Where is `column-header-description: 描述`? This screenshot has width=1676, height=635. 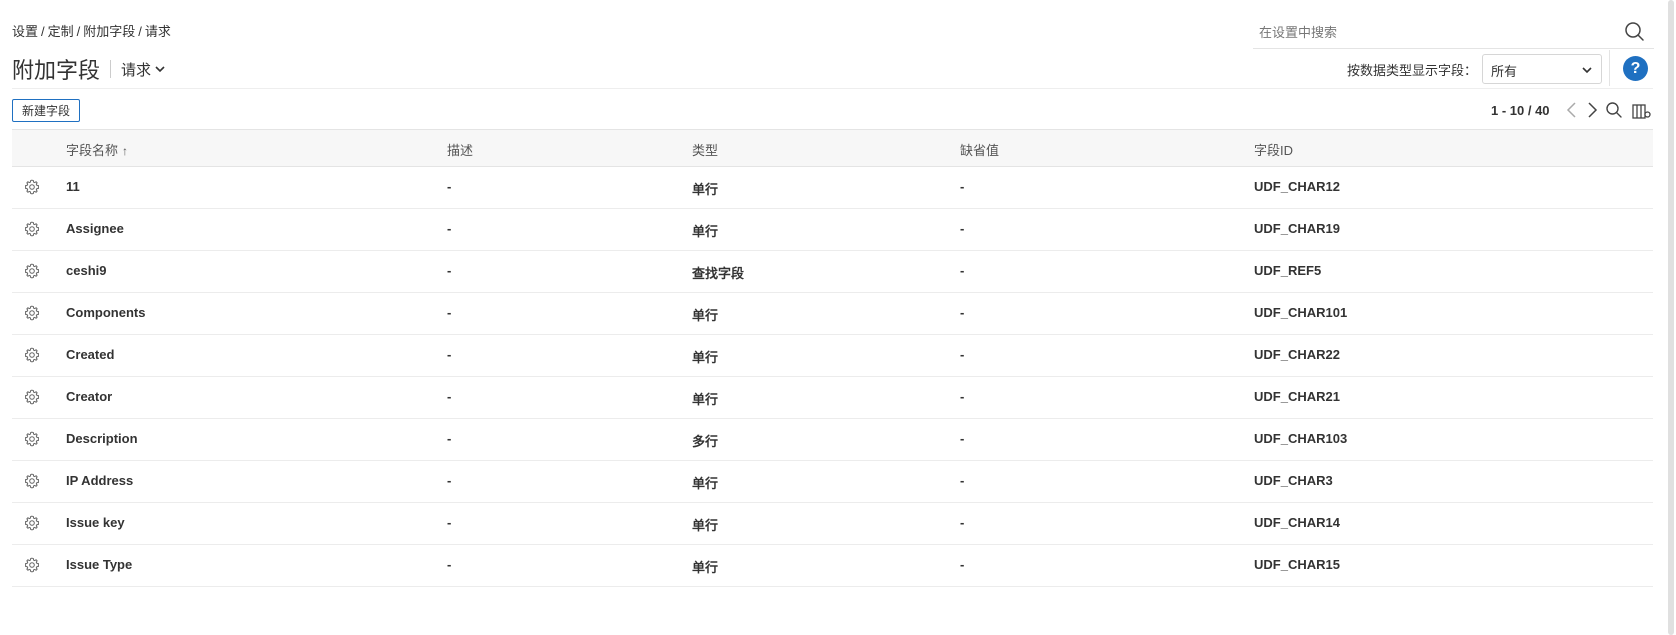
column-header-description: 描述 is located at coordinates (460, 149).